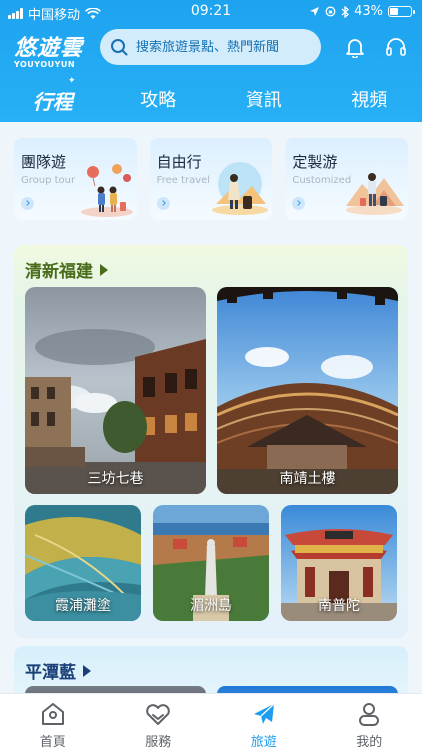 The image size is (422, 750). What do you see at coordinates (345, 11) in the screenshot?
I see `bluetooth-icon` at bounding box center [345, 11].